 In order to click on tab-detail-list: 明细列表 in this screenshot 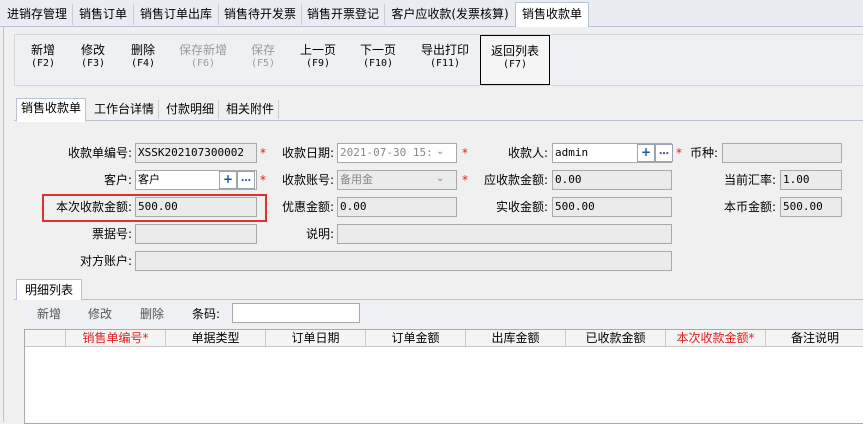, I will do `click(49, 289)`.